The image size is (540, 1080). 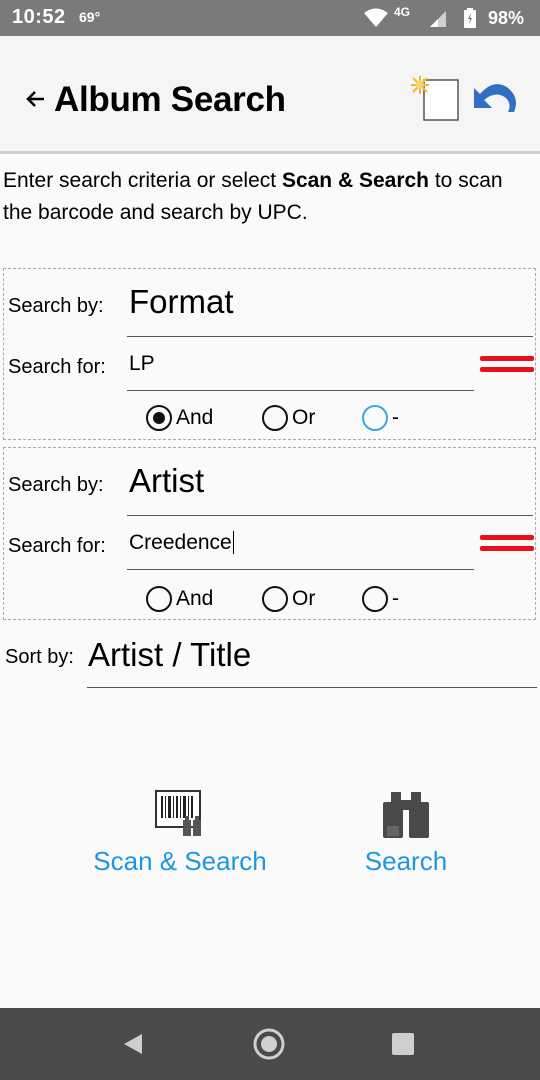 I want to click on barcode-scan-icon, so click(x=178, y=813).